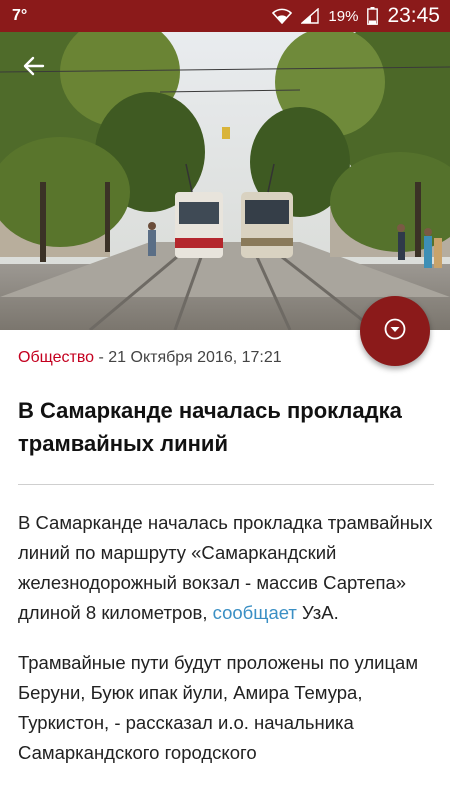  I want to click on article-meta: Общество - 21 Октября 2016, 17:21, so click(150, 358).